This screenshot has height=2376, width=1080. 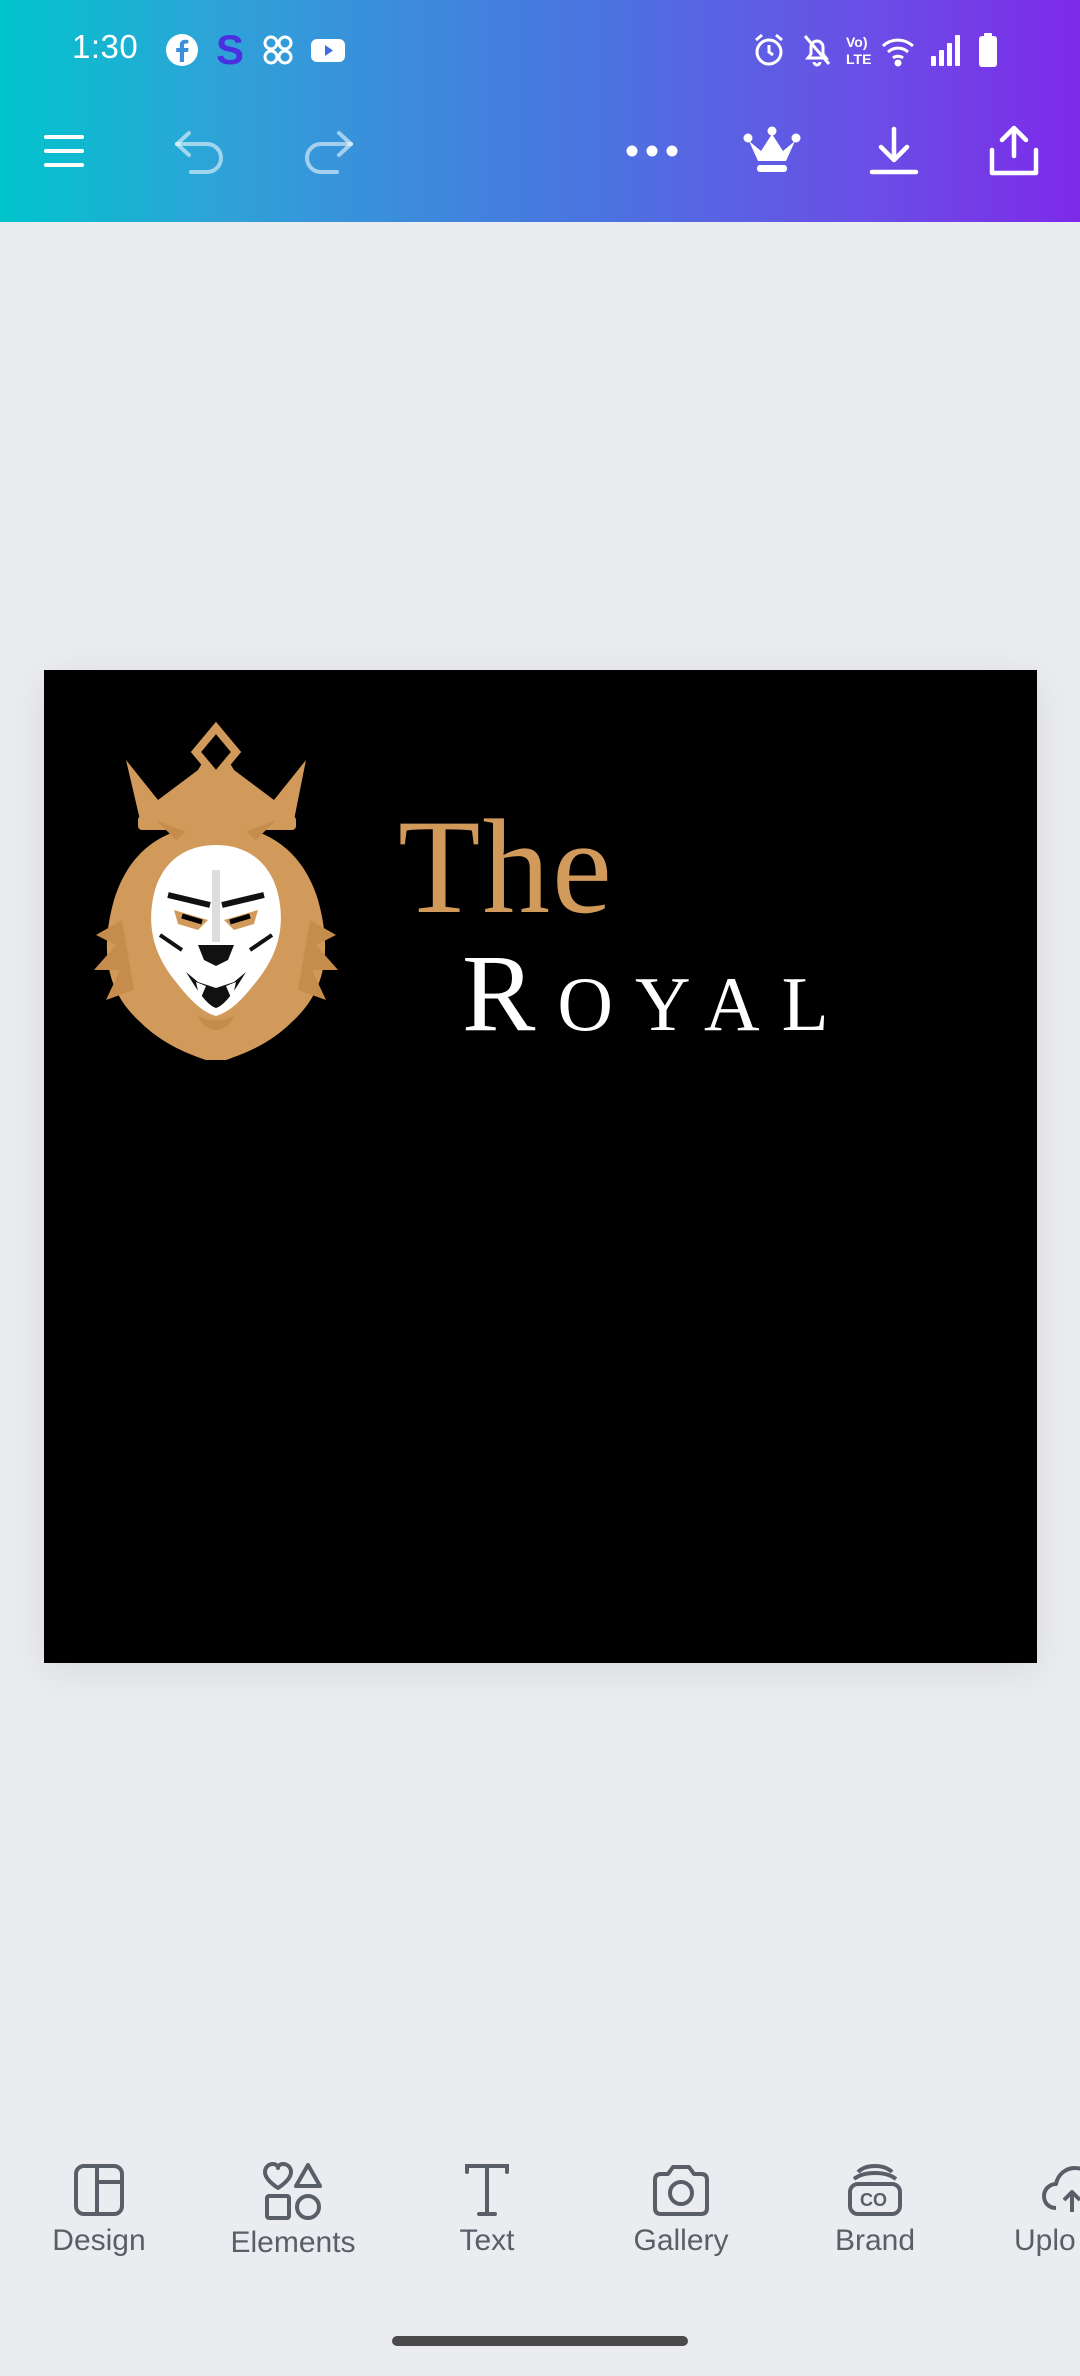 I want to click on brand-icon: CO, so click(x=875, y=2190).